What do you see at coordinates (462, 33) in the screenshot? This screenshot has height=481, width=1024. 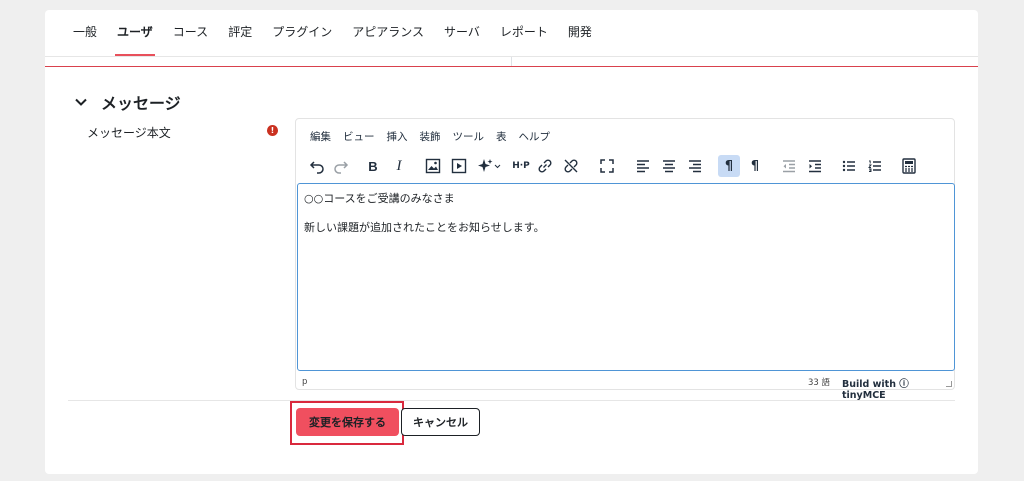 I see `tab-server: サーバ` at bounding box center [462, 33].